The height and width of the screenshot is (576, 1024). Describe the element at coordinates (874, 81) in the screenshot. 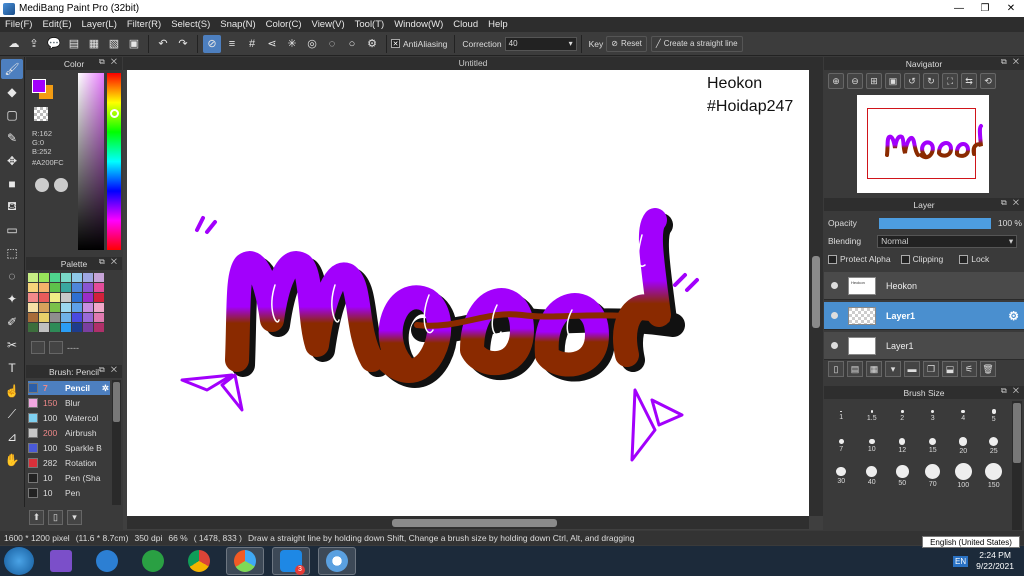

I see `zoom-fit-icon: ⊞` at that location.